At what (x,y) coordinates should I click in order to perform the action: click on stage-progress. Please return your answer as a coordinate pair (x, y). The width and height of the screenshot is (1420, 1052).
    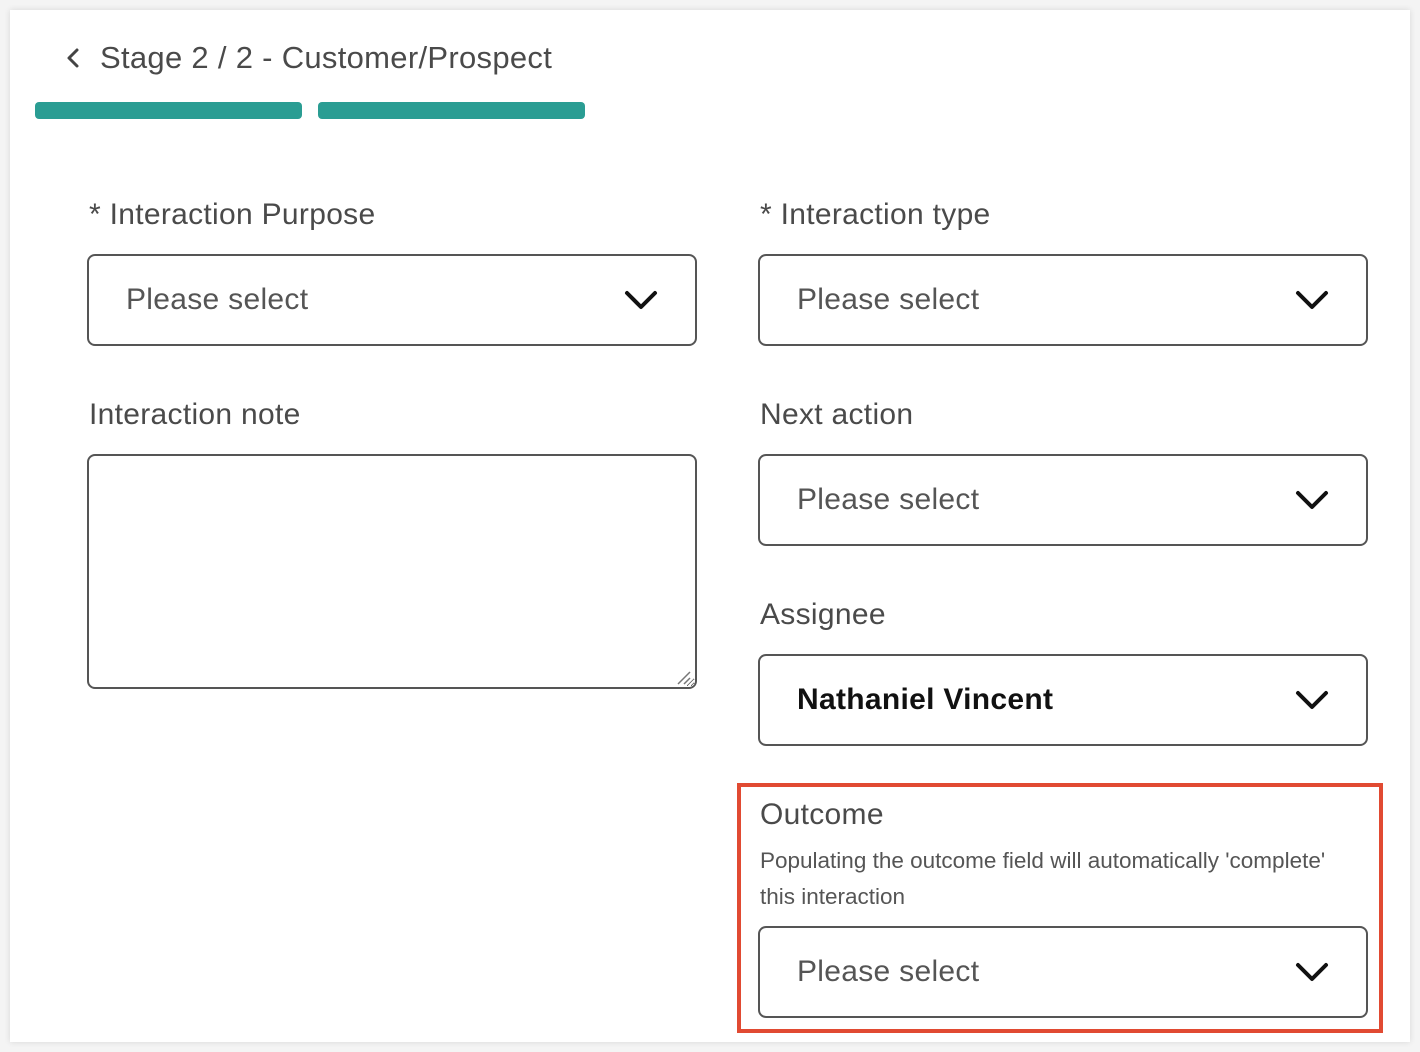
    Looking at the image, I should click on (310, 110).